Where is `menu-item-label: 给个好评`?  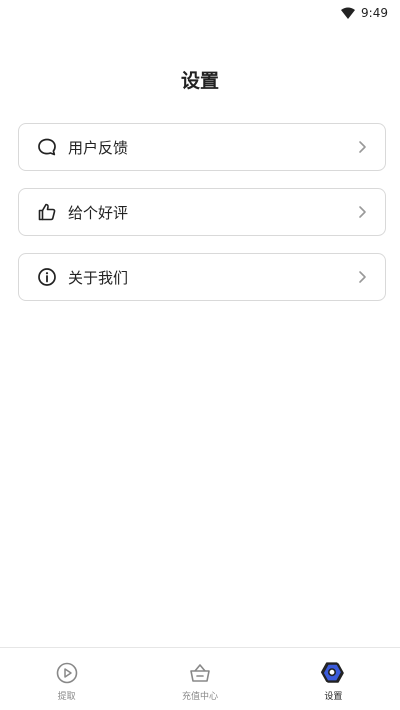
menu-item-label: 给个好评 is located at coordinates (98, 212).